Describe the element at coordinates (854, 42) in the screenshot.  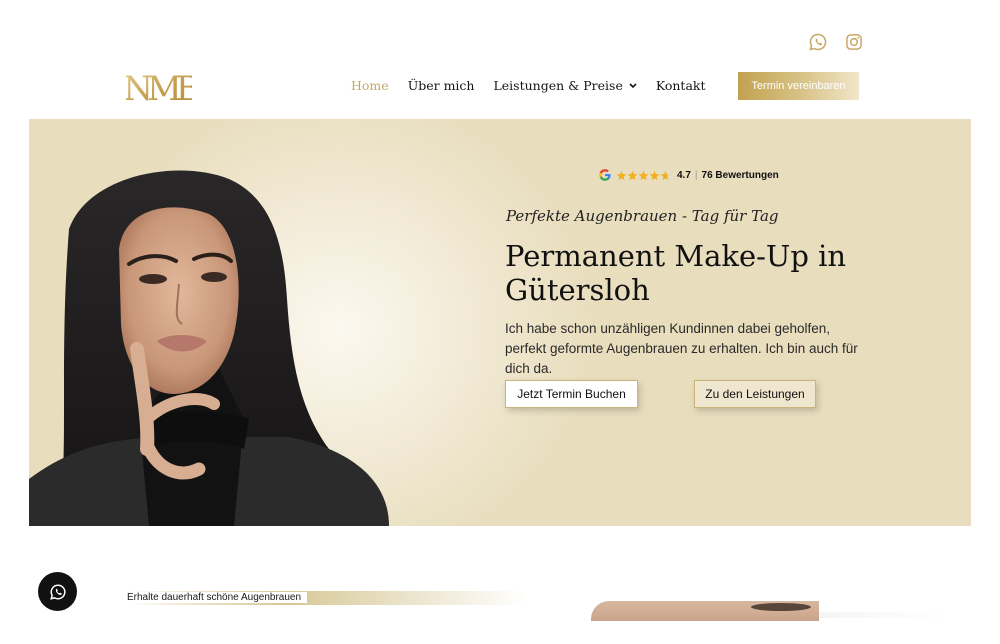
I see `instagram-icon` at that location.